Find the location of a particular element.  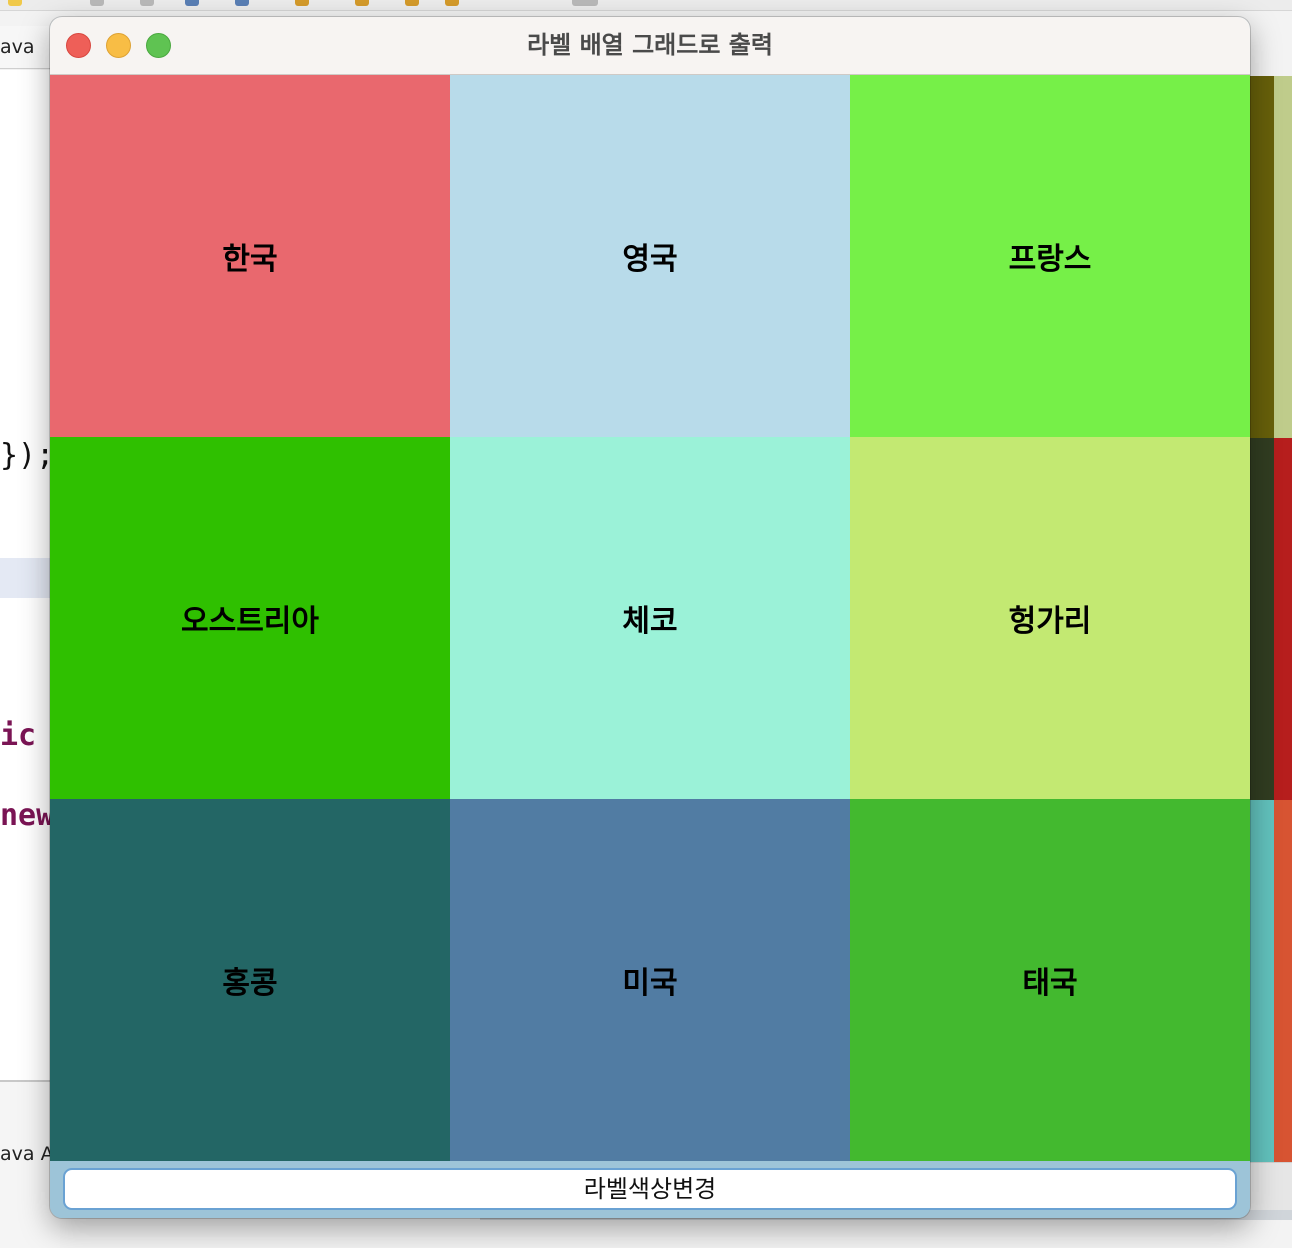

grid-cell-hongkong: 홍콩 is located at coordinates (250, 980).